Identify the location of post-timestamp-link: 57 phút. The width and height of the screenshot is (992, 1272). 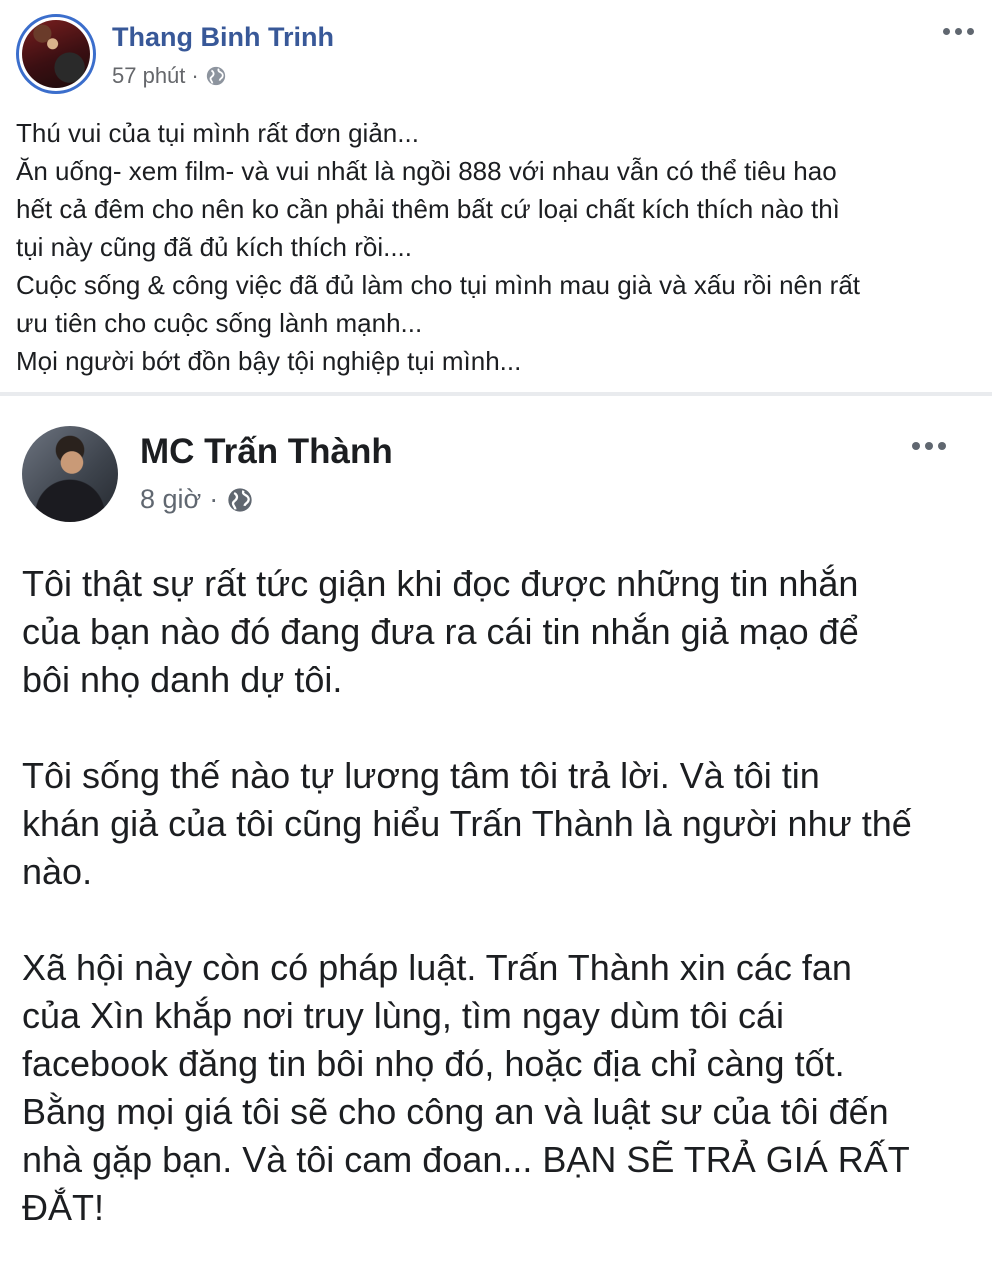
(148, 76).